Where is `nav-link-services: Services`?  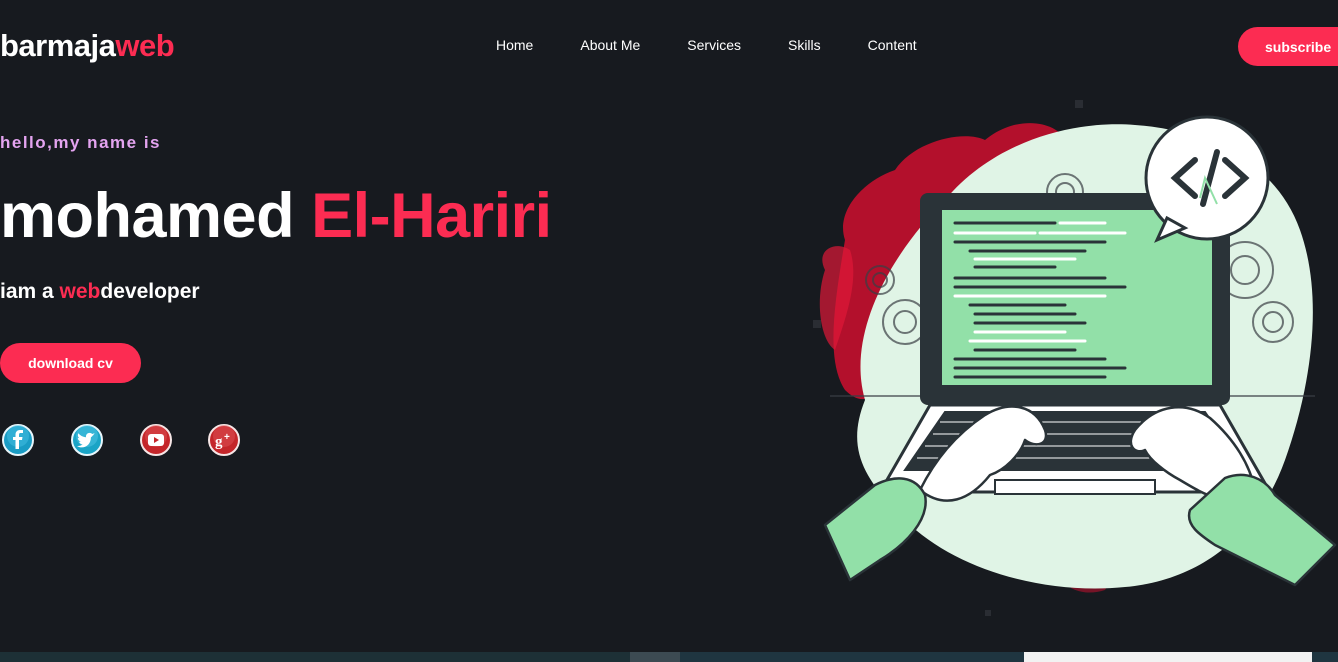 nav-link-services: Services is located at coordinates (714, 45).